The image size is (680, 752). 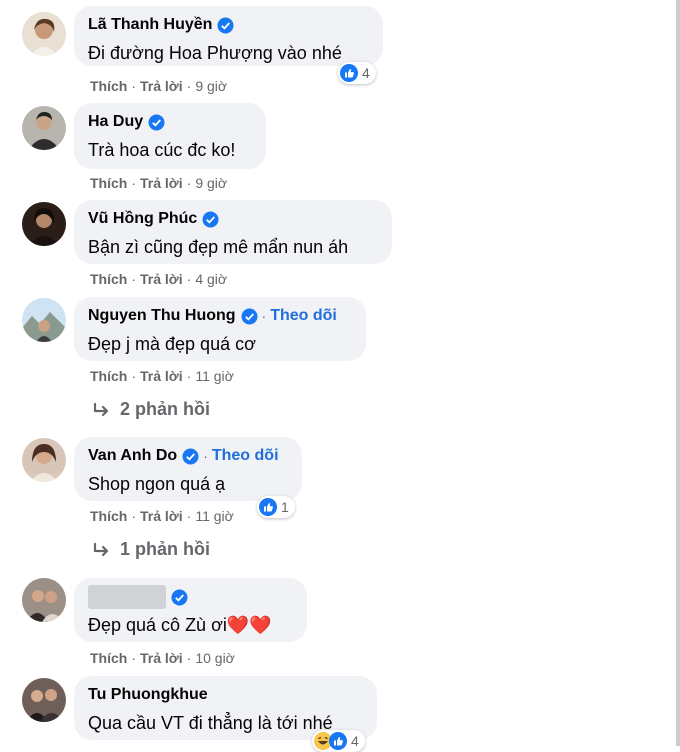 What do you see at coordinates (115, 122) in the screenshot?
I see `commenter-name: Ha Duy` at bounding box center [115, 122].